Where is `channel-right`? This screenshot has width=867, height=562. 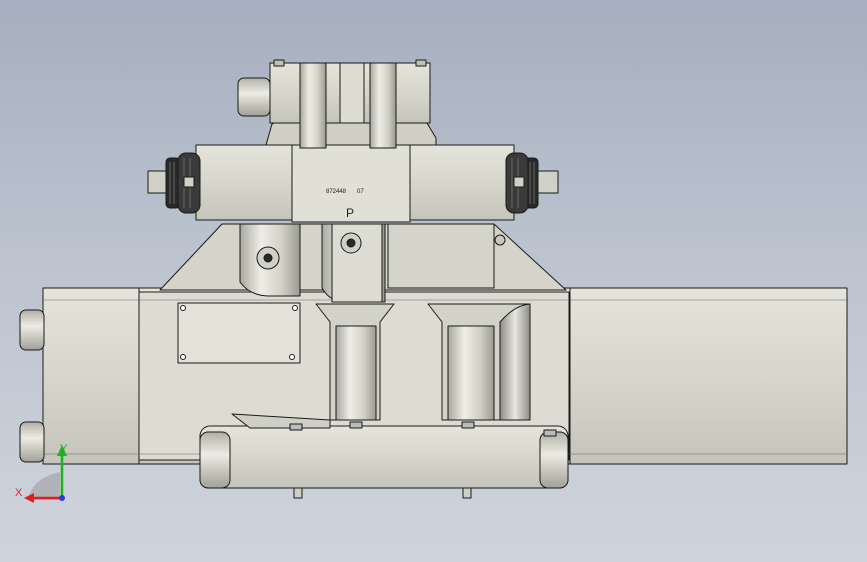
channel-right is located at coordinates (479, 362).